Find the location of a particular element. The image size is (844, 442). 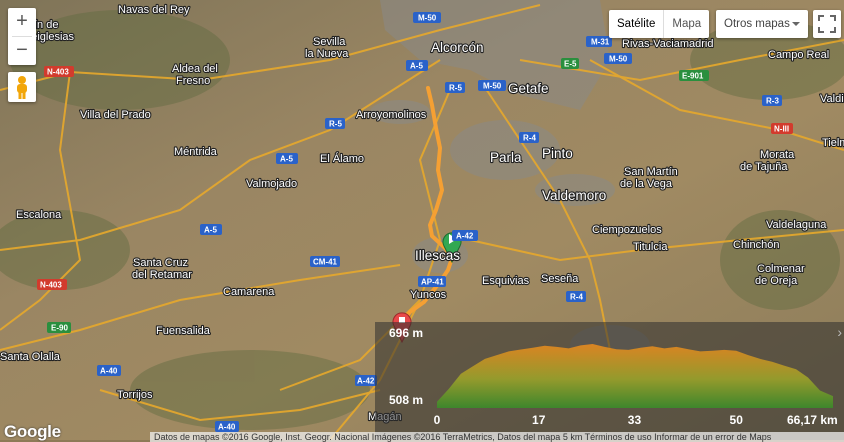

label-esquivias: Esquivias is located at coordinates (506, 281).